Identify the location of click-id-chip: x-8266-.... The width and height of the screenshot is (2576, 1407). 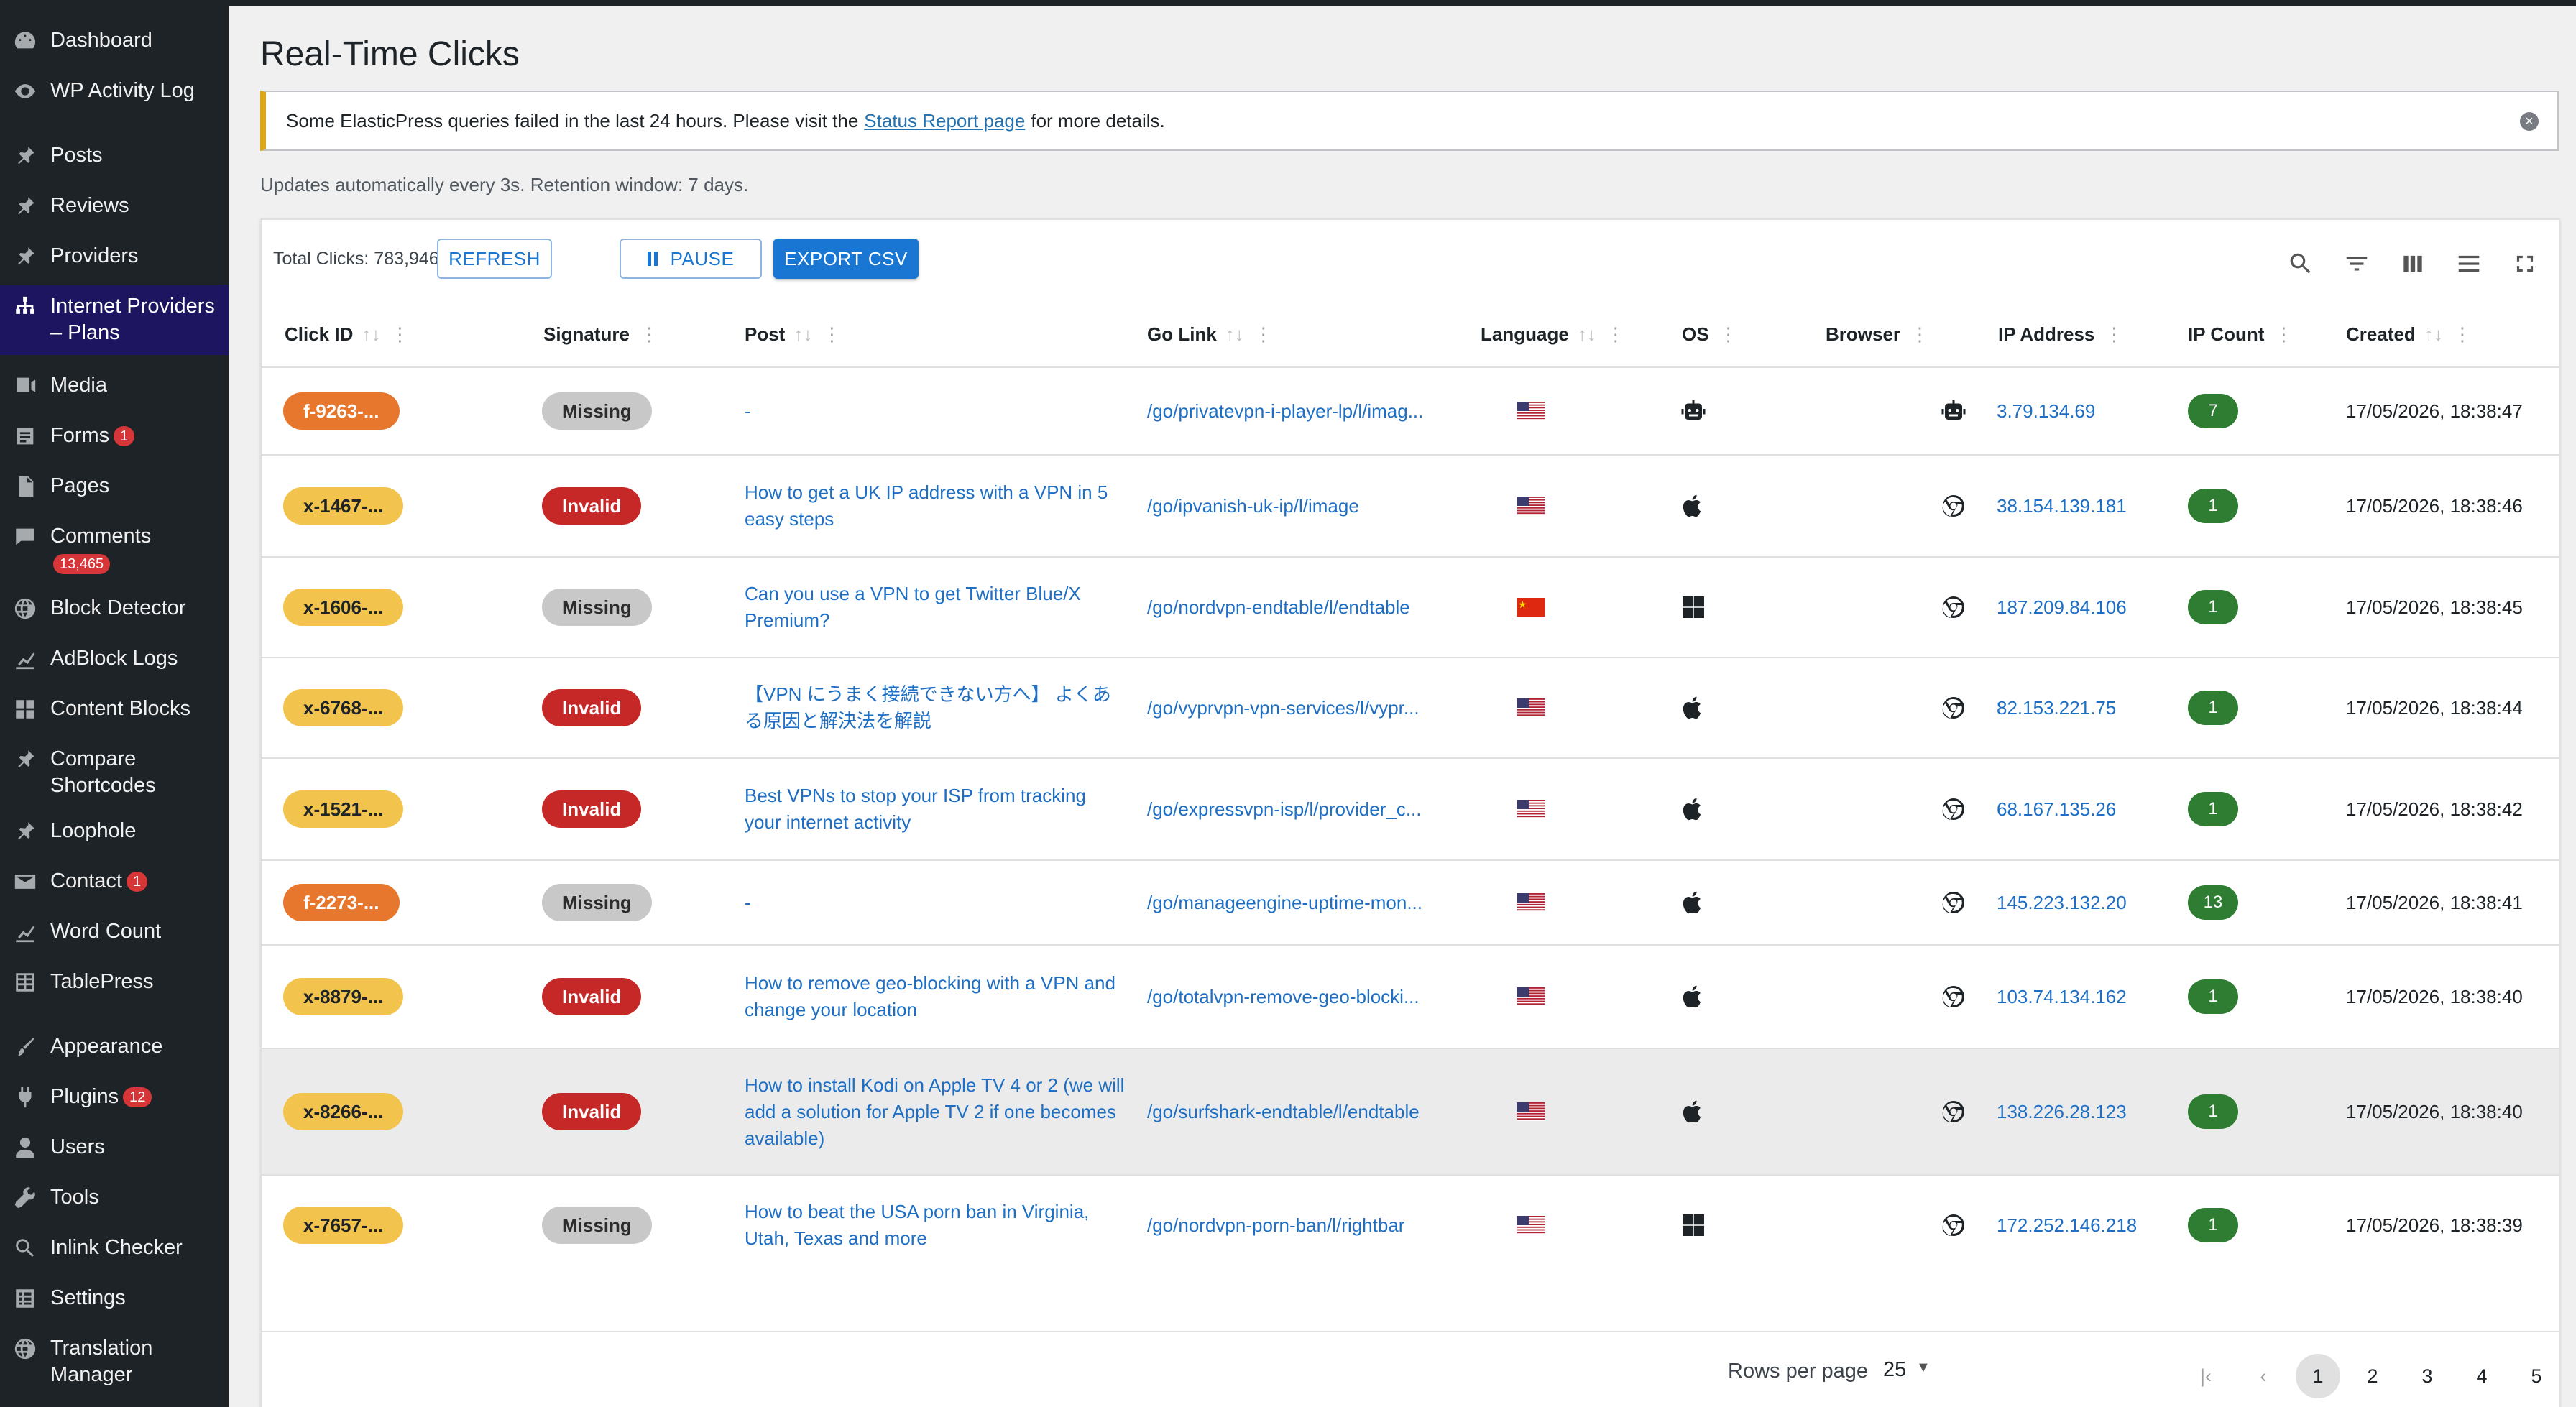
(343, 1111).